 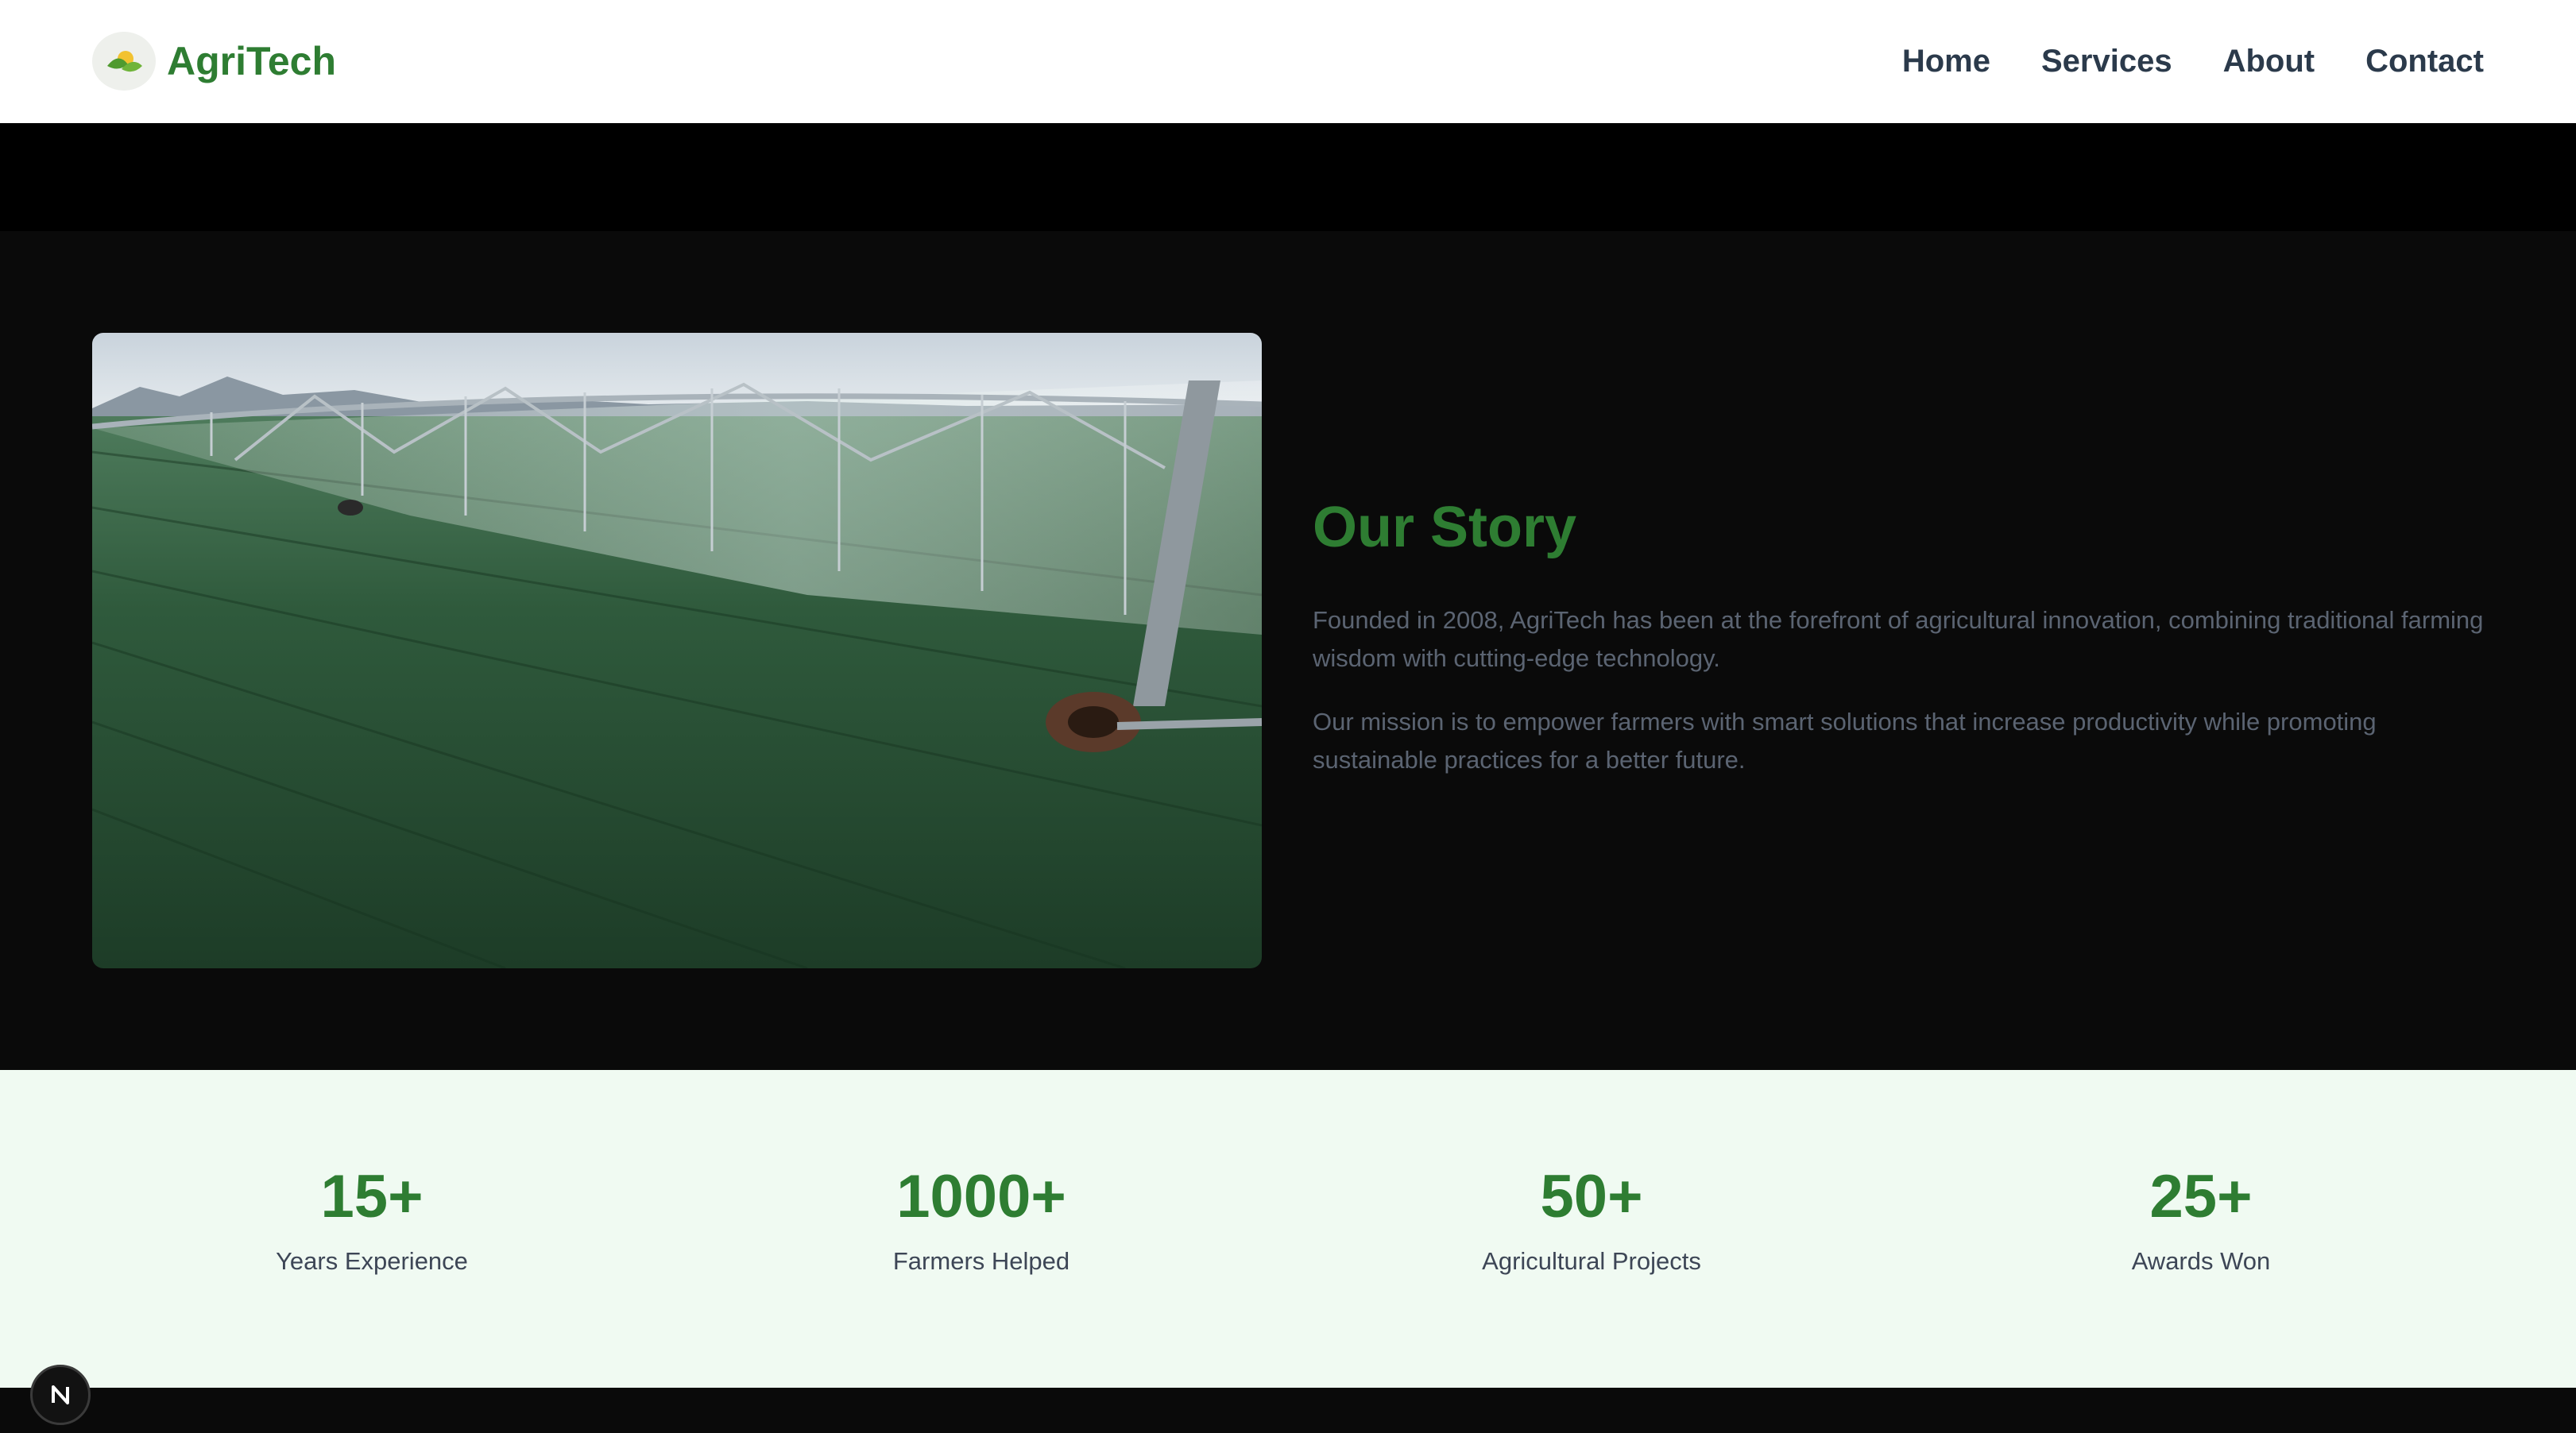 I want to click on stat-farmers-helped: 1000+ Farmers Helped, so click(x=981, y=1220).